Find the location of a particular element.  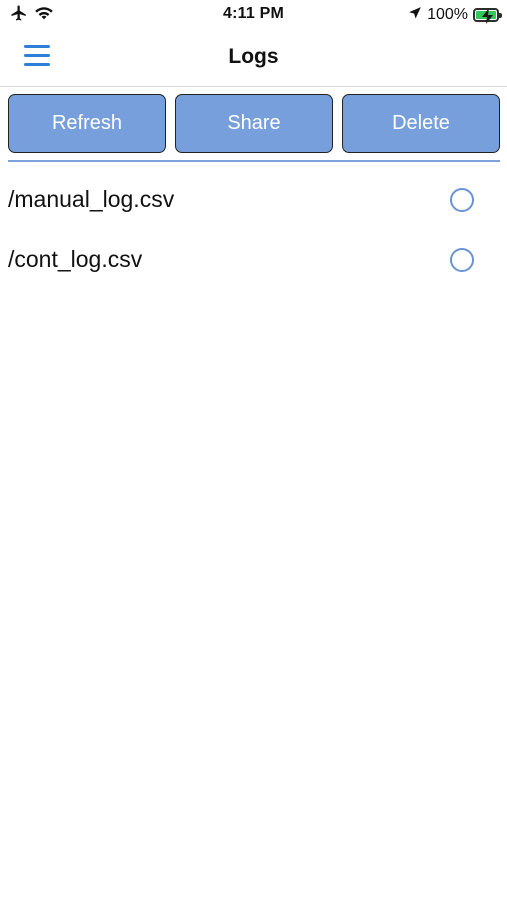

toolbar-divider is located at coordinates (254, 161).